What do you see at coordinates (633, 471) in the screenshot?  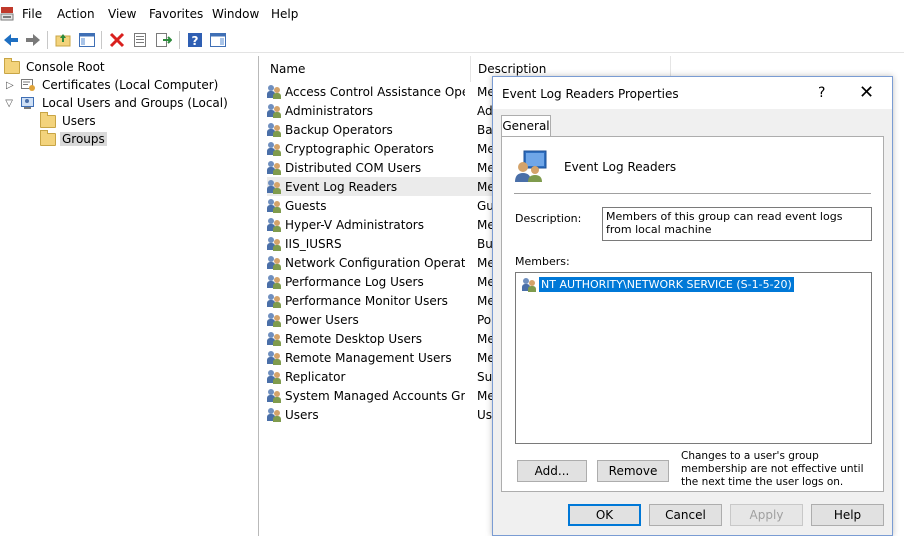 I see `remove-button: Remove` at bounding box center [633, 471].